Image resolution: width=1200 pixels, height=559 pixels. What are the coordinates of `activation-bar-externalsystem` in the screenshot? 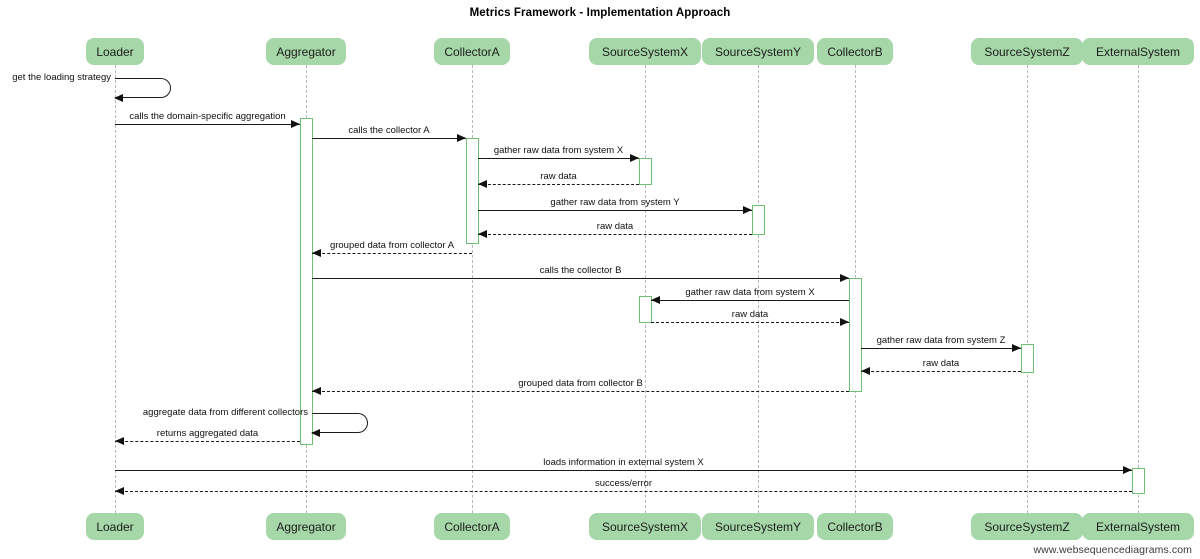 It's located at (1138, 481).